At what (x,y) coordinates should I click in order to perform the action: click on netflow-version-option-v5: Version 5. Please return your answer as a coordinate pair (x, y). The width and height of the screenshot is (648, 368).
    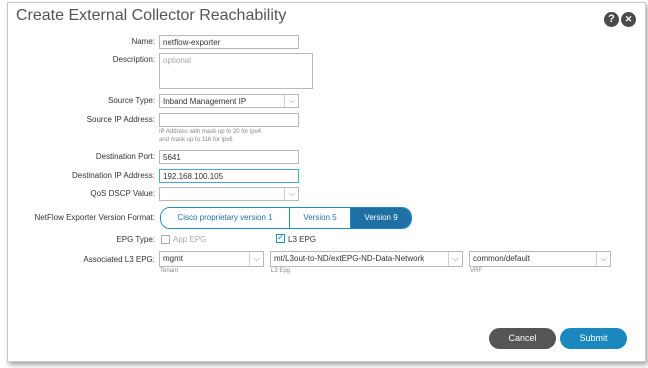
    Looking at the image, I should click on (320, 218).